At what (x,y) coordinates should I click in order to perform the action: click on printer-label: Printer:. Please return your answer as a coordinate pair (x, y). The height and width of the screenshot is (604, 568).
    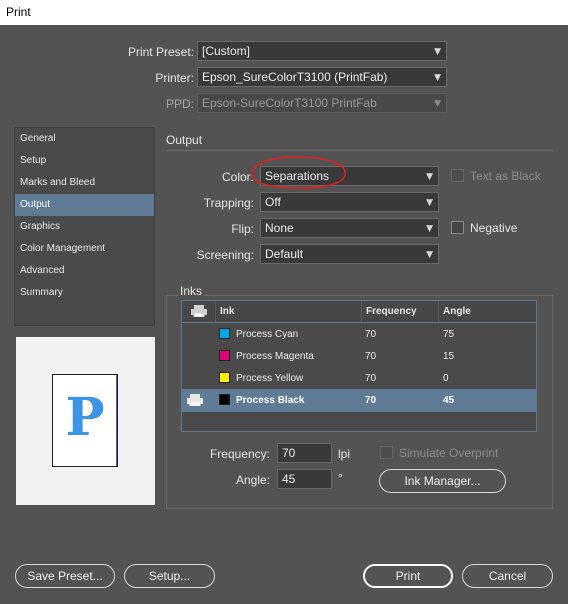
    Looking at the image, I should click on (174, 78).